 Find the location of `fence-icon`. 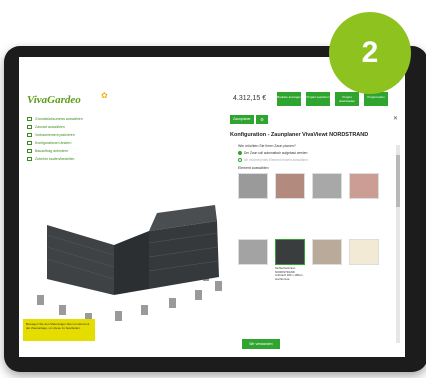

fence-icon is located at coordinates (29, 127).